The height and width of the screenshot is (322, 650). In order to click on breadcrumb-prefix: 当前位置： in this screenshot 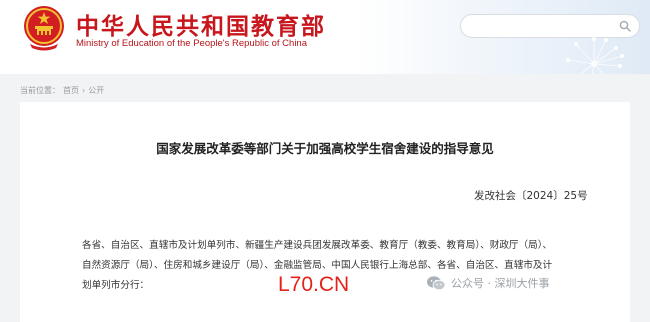, I will do `click(40, 90)`.